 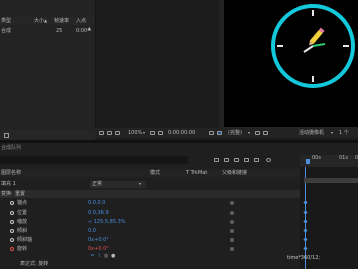 What do you see at coordinates (155, 173) in the screenshot?
I see `column-mode: 模式` at bounding box center [155, 173].